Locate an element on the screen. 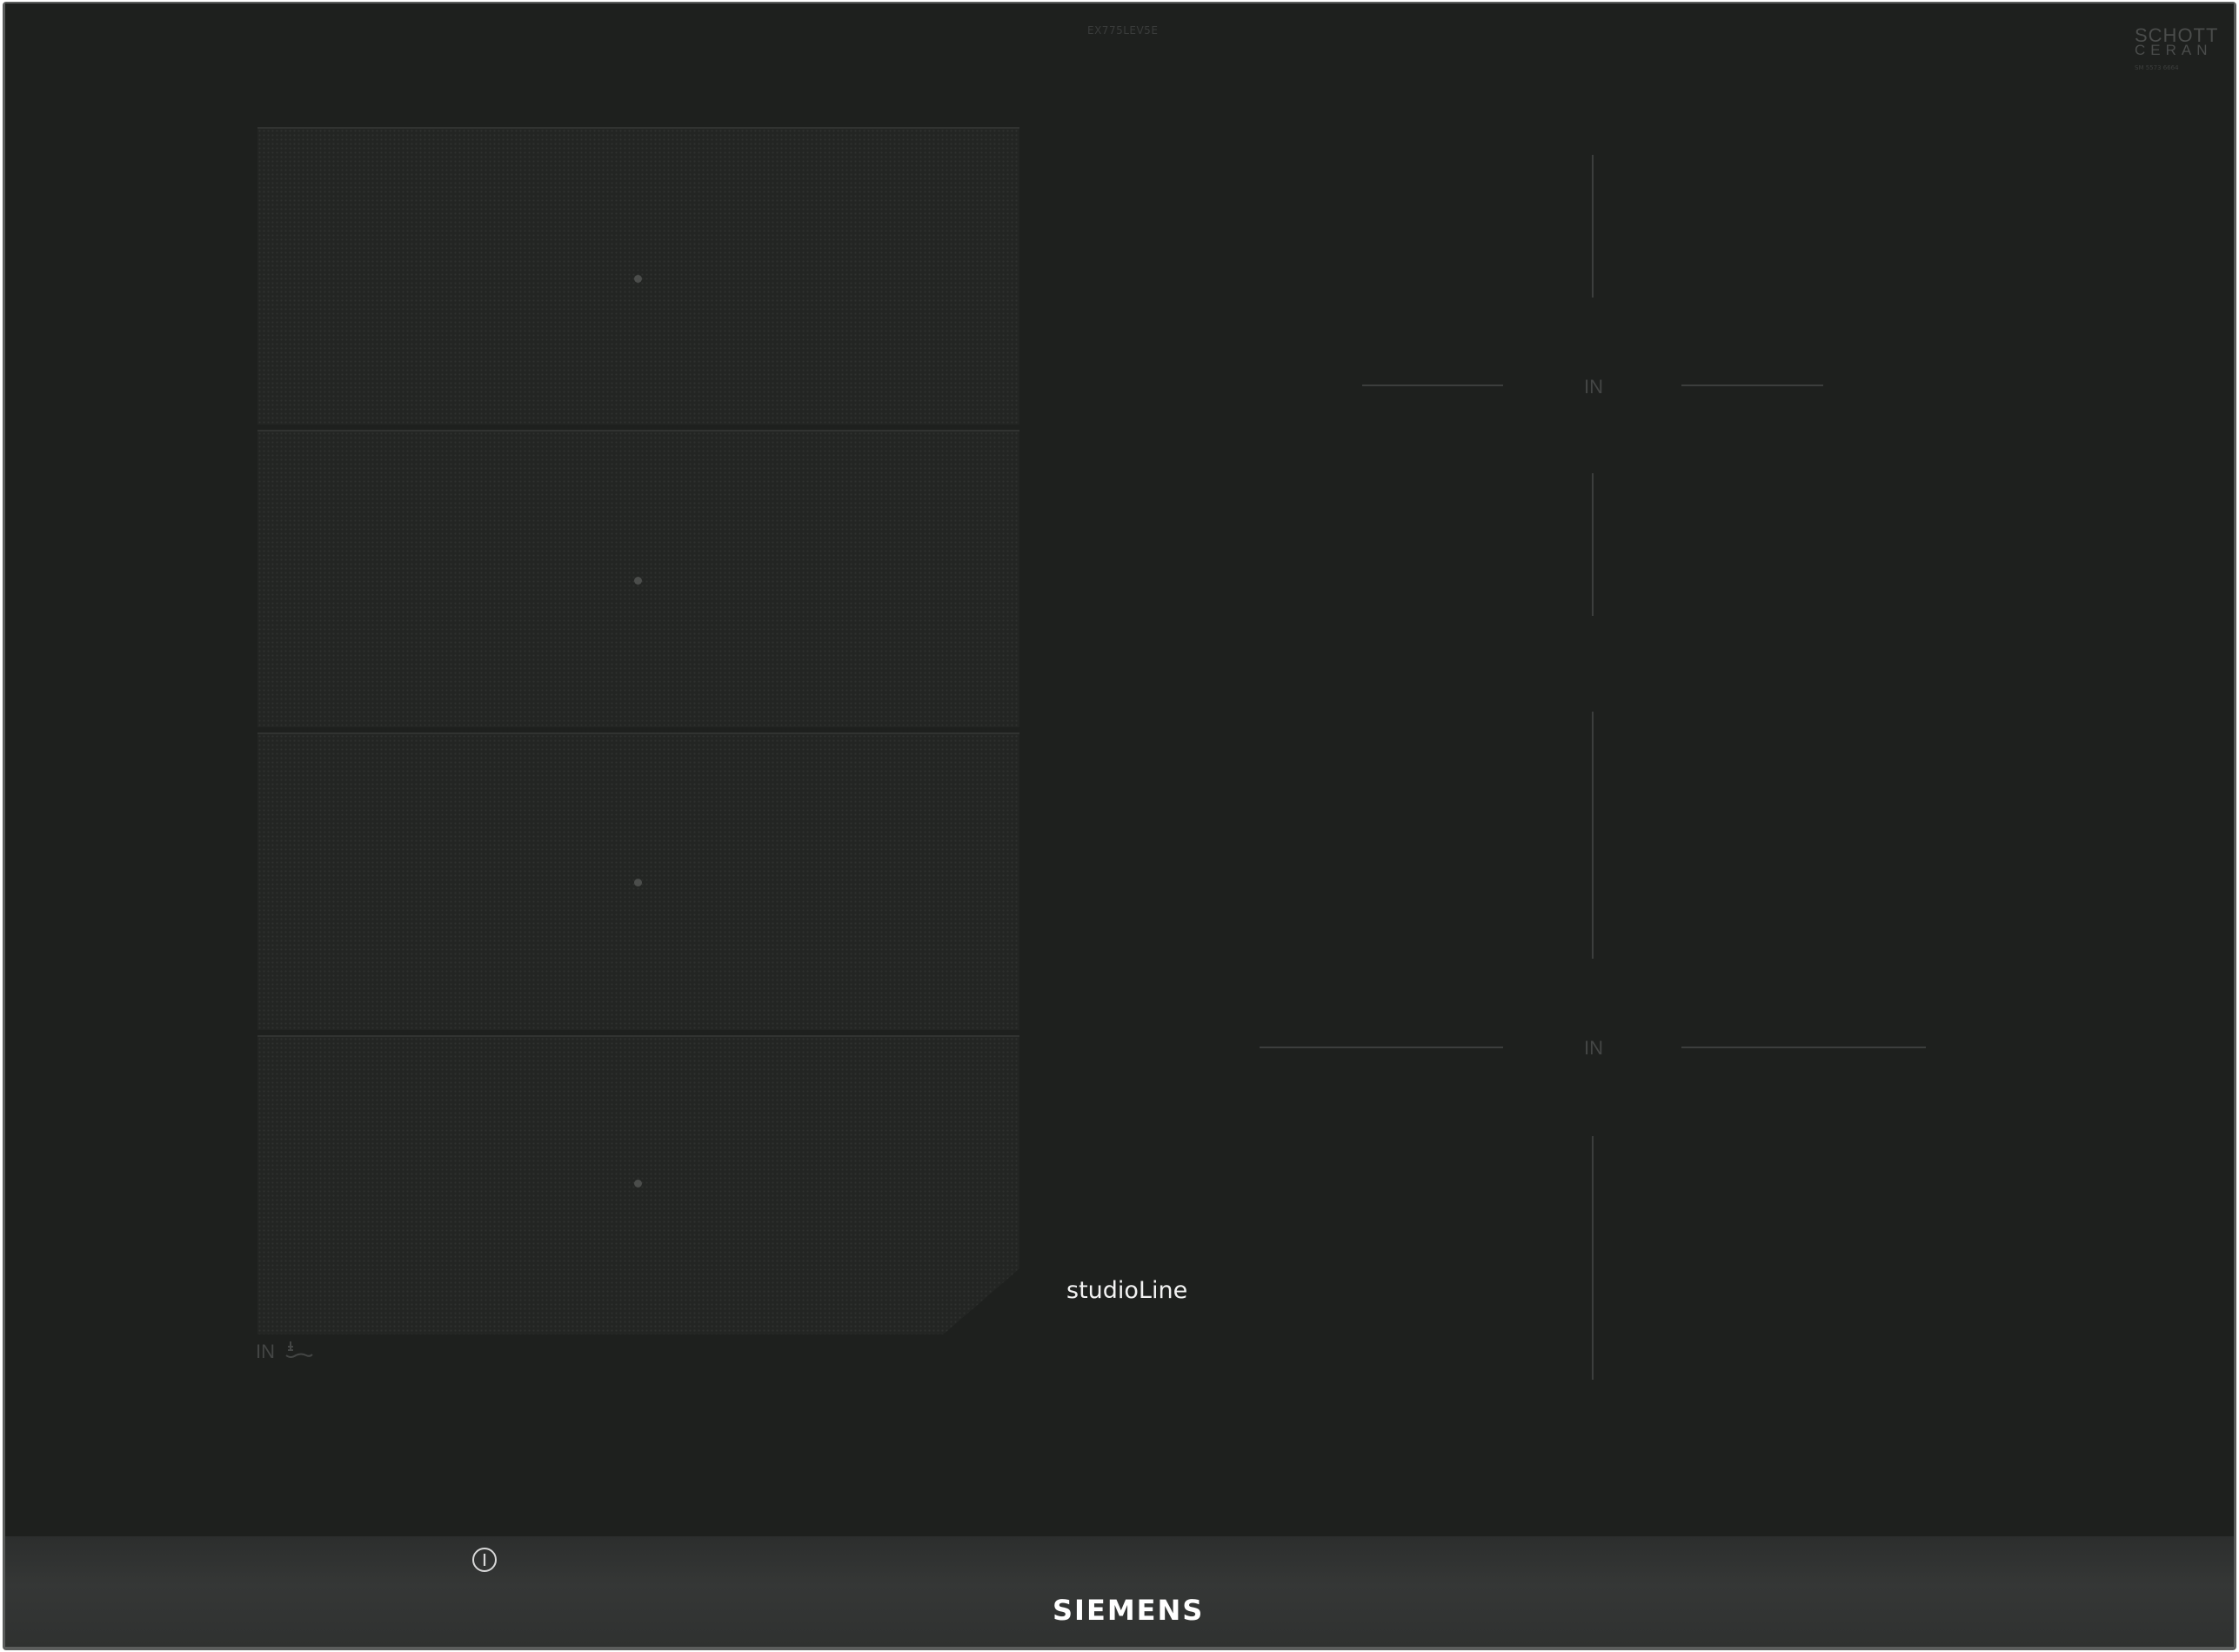  upper-zone-marking-left is located at coordinates (1432, 385).